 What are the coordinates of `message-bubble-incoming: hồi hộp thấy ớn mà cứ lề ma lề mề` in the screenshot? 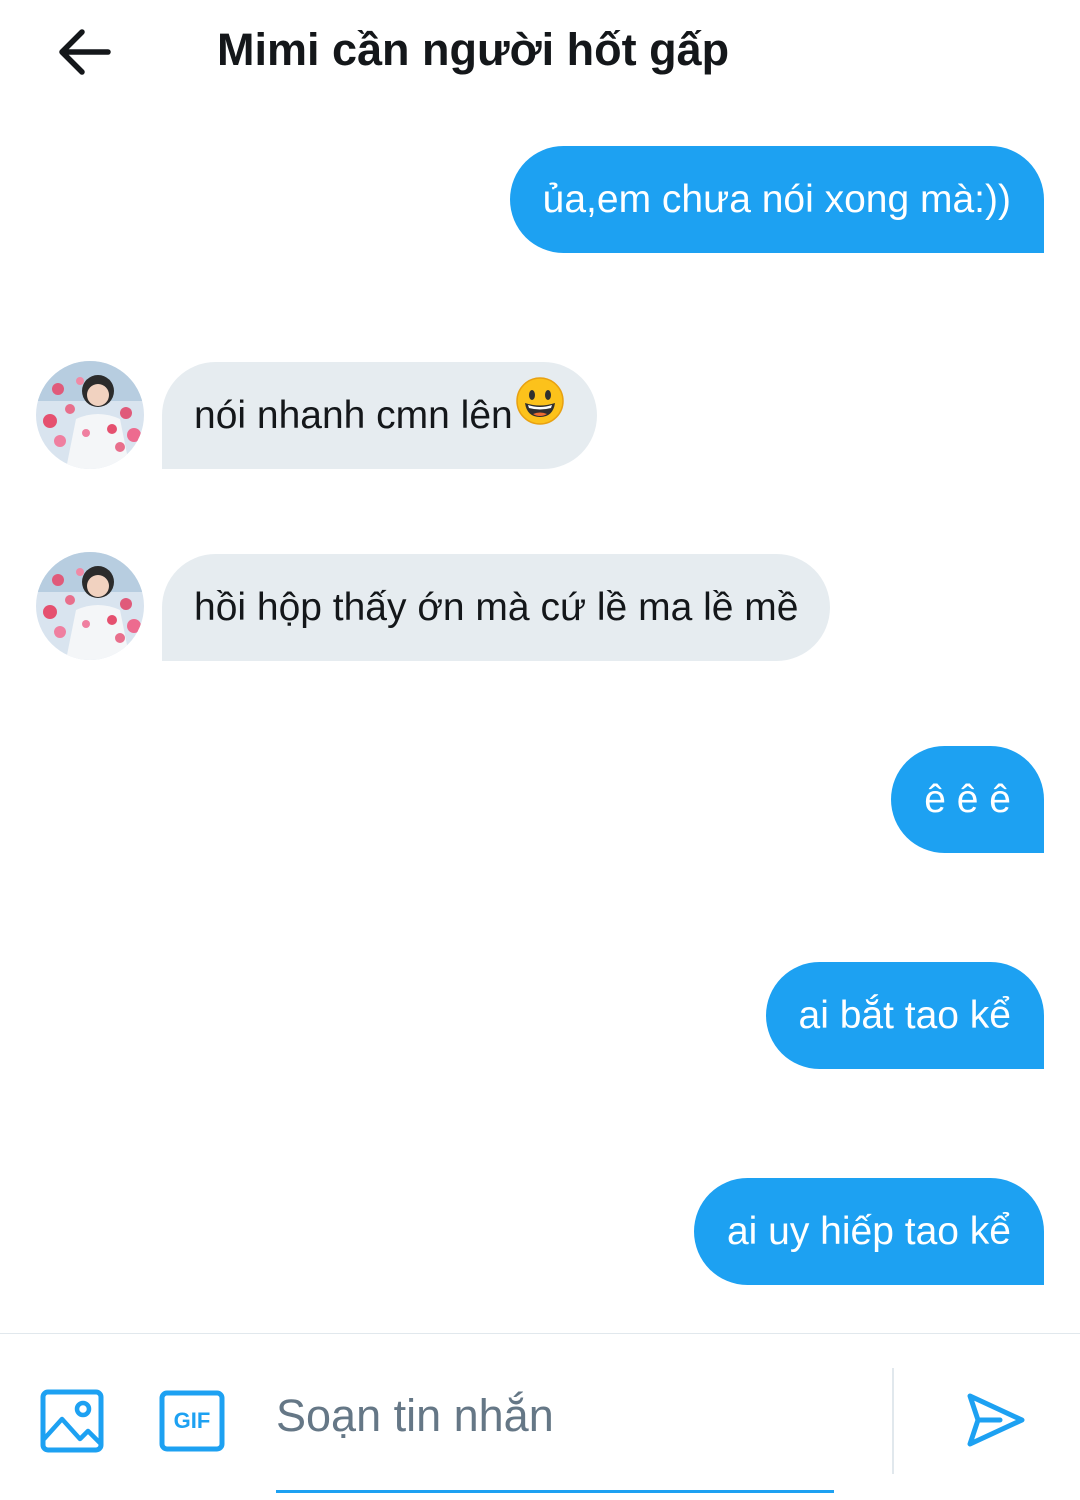 It's located at (496, 607).